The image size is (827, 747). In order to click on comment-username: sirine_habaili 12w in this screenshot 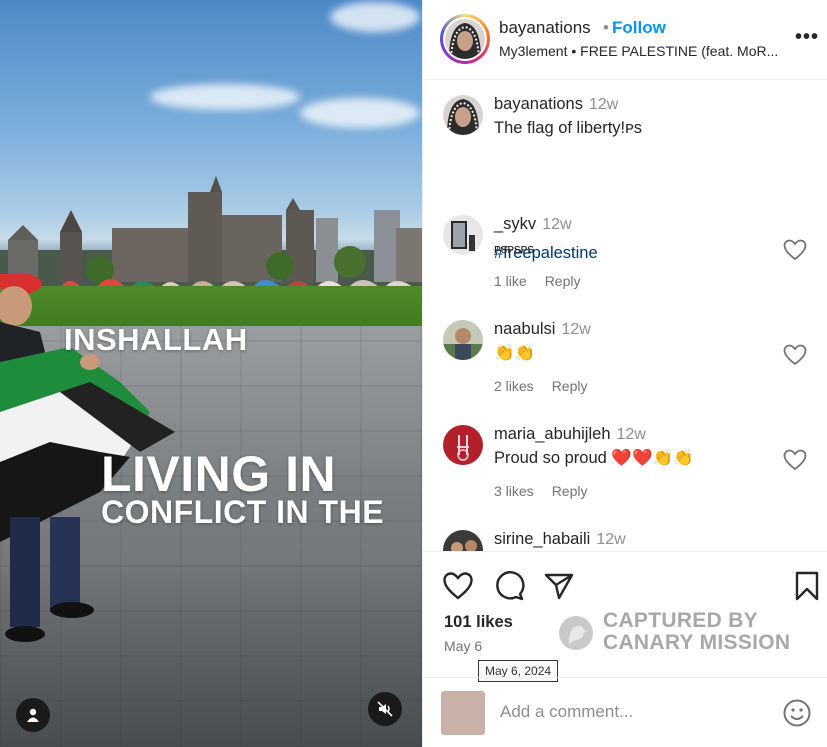, I will do `click(560, 539)`.